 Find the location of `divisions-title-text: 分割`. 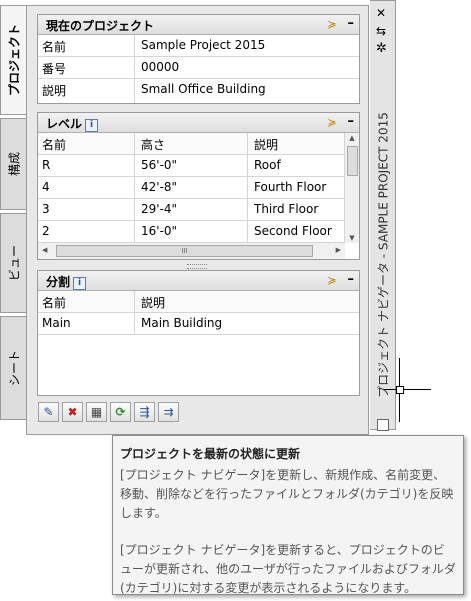

divisions-title-text: 分割 is located at coordinates (58, 282).